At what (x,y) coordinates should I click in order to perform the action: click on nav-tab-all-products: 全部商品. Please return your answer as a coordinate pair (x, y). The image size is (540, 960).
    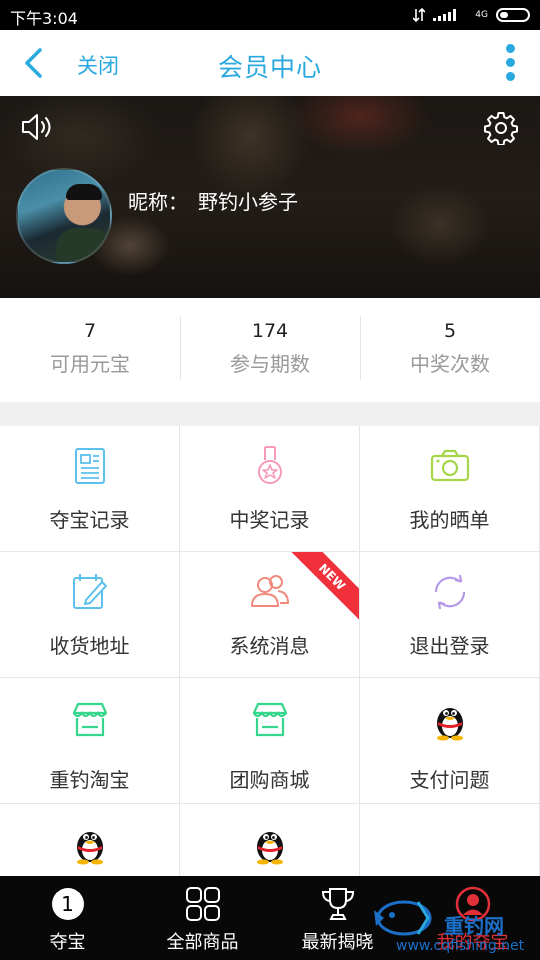
    Looking at the image, I should click on (202, 918).